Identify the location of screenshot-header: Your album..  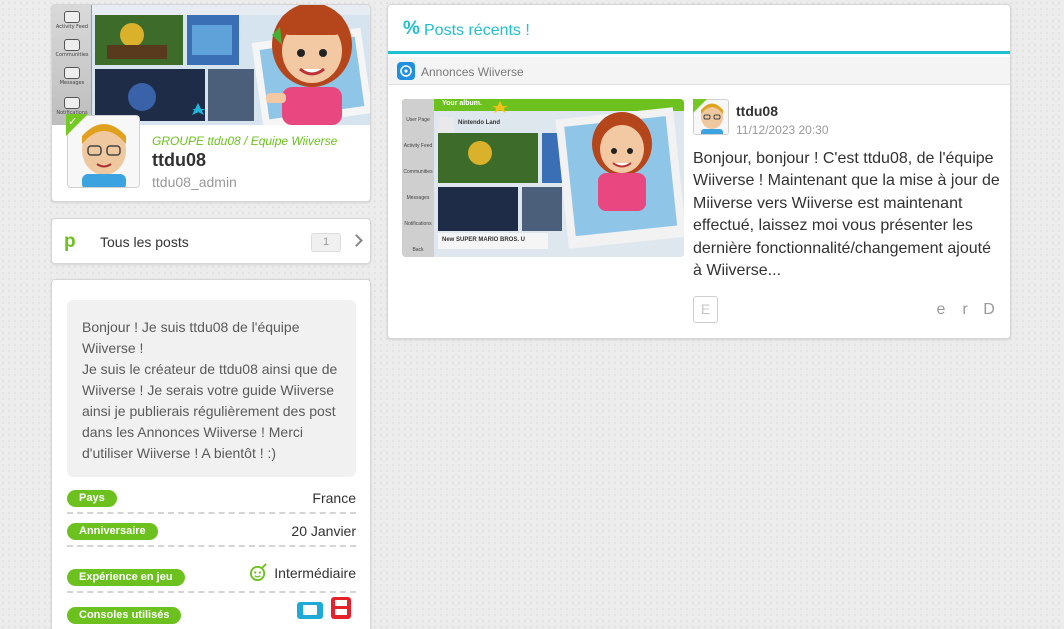
(462, 103).